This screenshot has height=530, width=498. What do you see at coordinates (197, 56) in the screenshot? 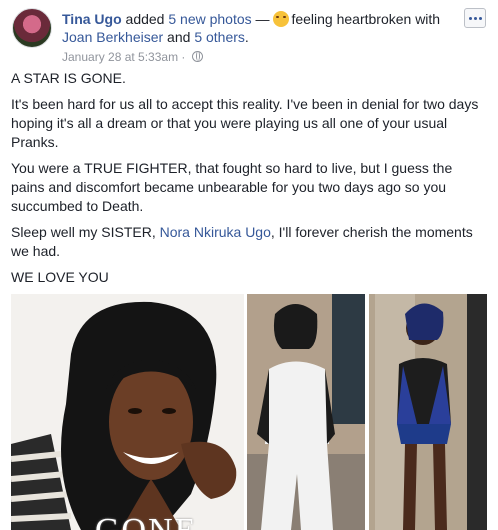
I see `globe-icon` at bounding box center [197, 56].